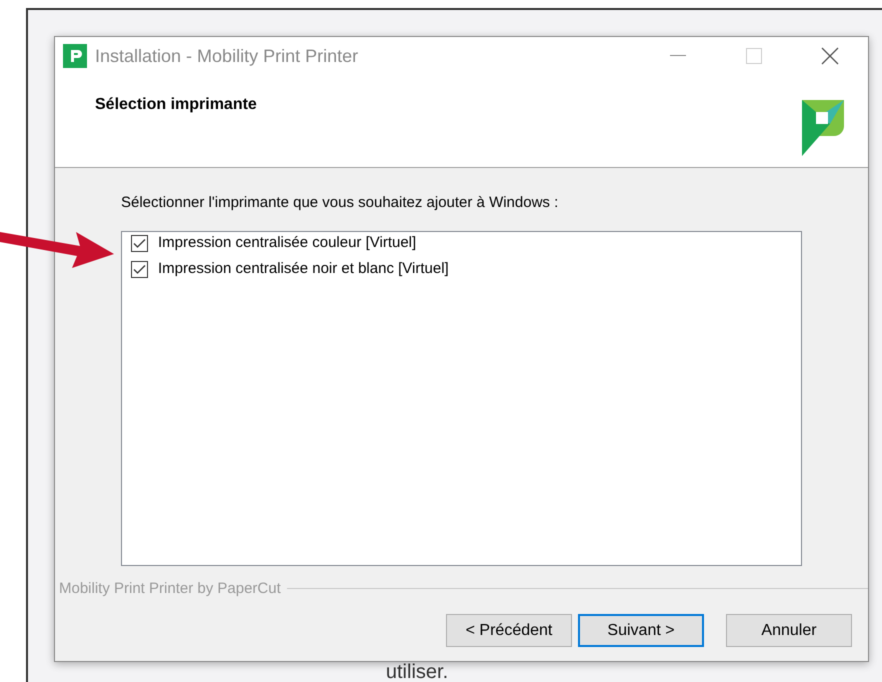 The height and width of the screenshot is (682, 882). What do you see at coordinates (176, 105) in the screenshot?
I see `header-title: Sélection imprimante` at bounding box center [176, 105].